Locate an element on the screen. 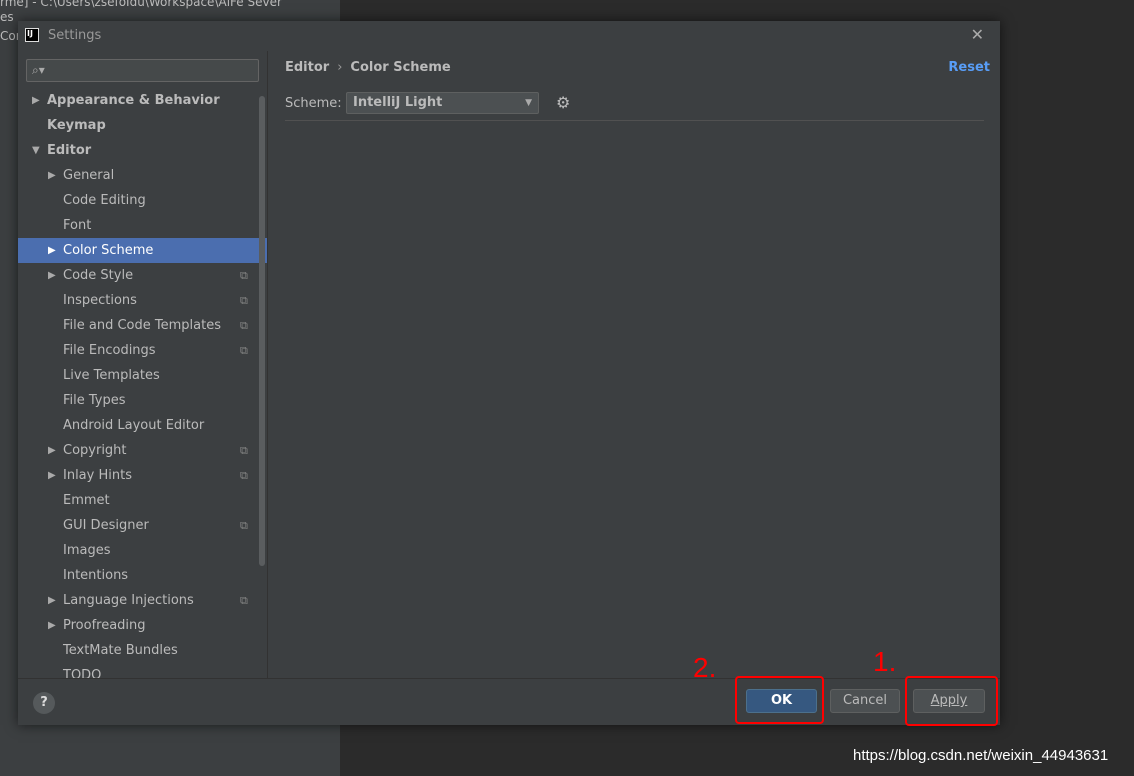 The width and height of the screenshot is (1134, 776). sidebar-scrollbar is located at coordinates (262, 331).